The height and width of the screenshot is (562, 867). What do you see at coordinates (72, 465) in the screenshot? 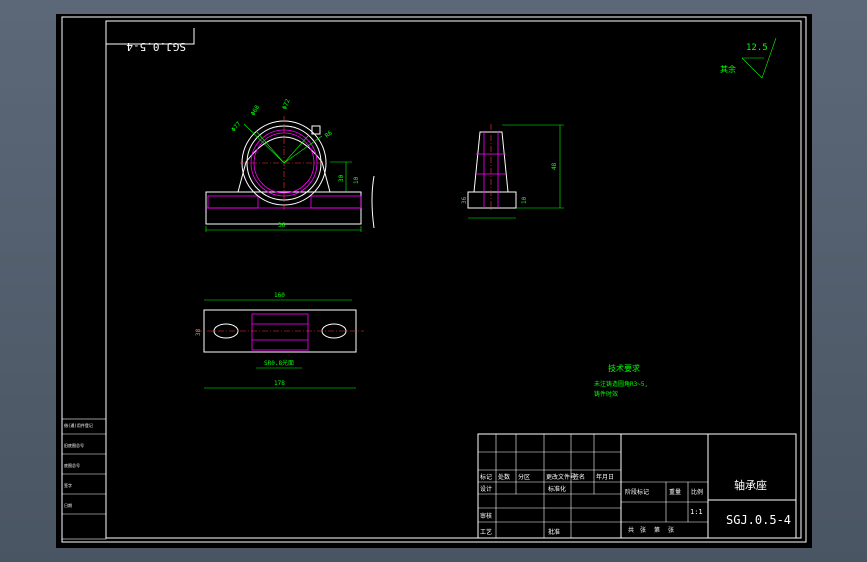
I see `strip-s3: 底图总号` at bounding box center [72, 465].